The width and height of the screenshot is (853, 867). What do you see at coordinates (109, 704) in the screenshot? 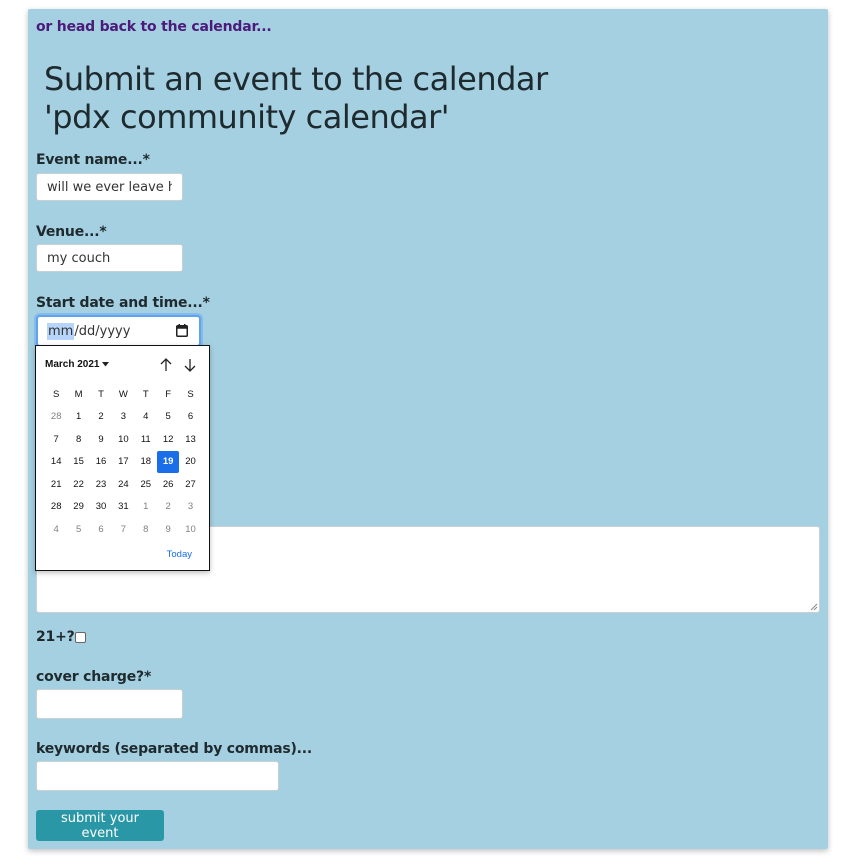
I see `cover-charge-input` at bounding box center [109, 704].